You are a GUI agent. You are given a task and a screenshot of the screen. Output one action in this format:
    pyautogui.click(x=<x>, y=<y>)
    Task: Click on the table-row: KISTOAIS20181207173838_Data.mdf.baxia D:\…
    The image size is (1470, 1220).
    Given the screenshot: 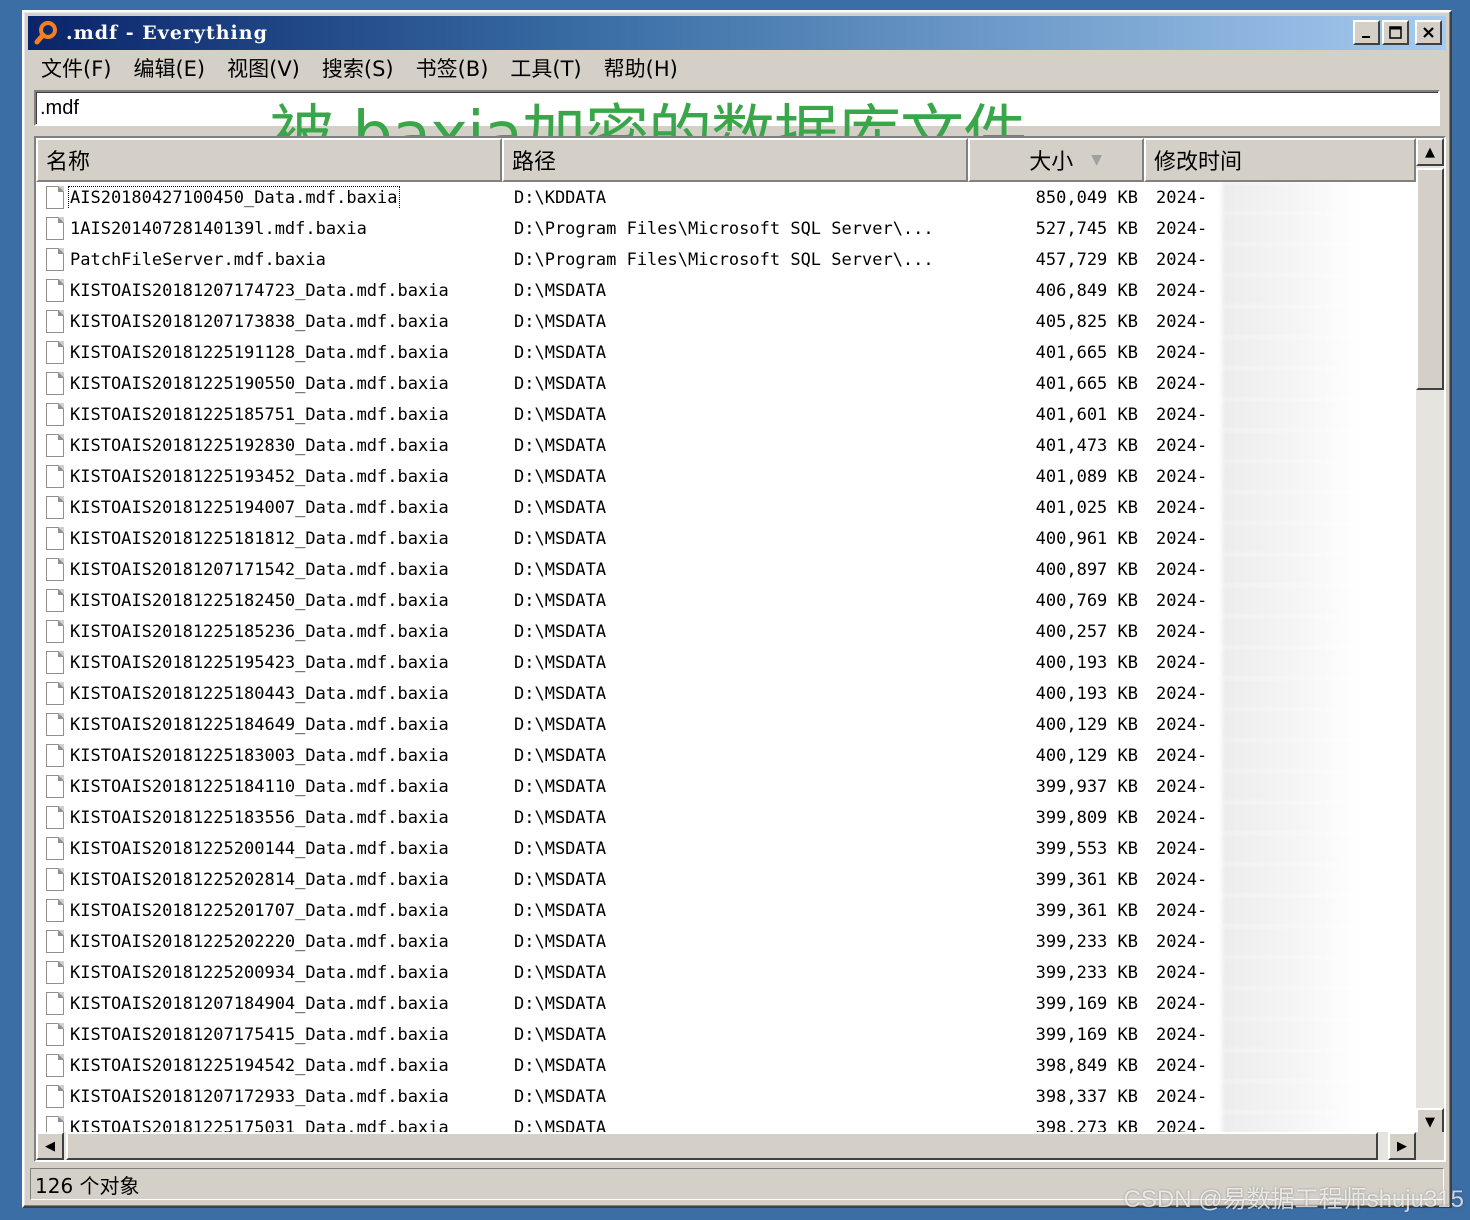 What is the action you would take?
    pyautogui.click(x=726, y=321)
    